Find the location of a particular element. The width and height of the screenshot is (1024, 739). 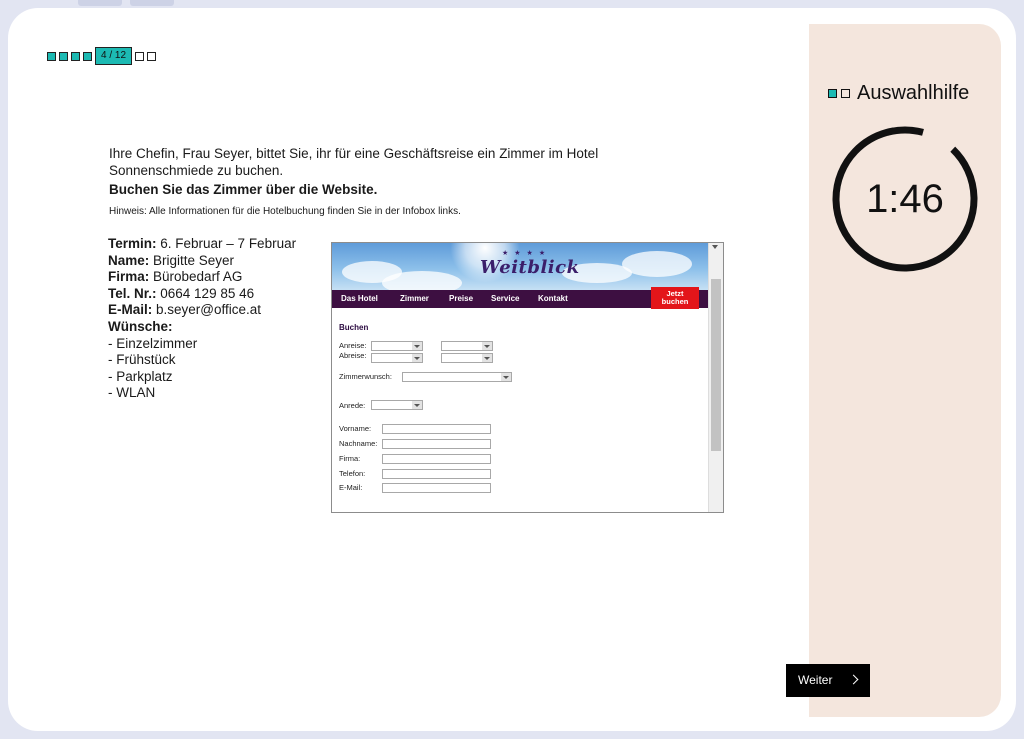

progress-indicator: 4 / 12 is located at coordinates (102, 56).